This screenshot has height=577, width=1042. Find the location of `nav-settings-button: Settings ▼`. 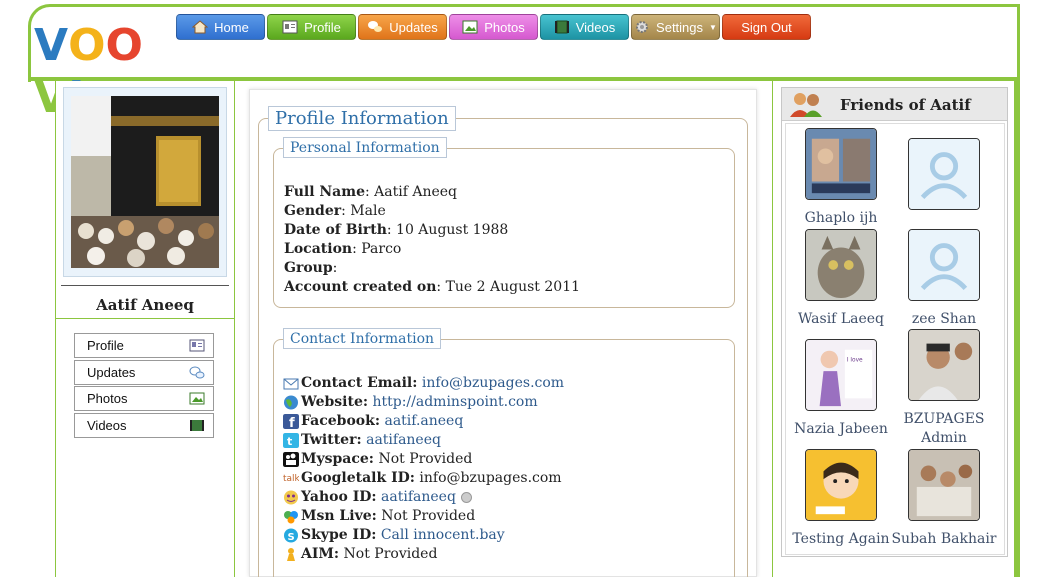

nav-settings-button: Settings ▼ is located at coordinates (675, 27).